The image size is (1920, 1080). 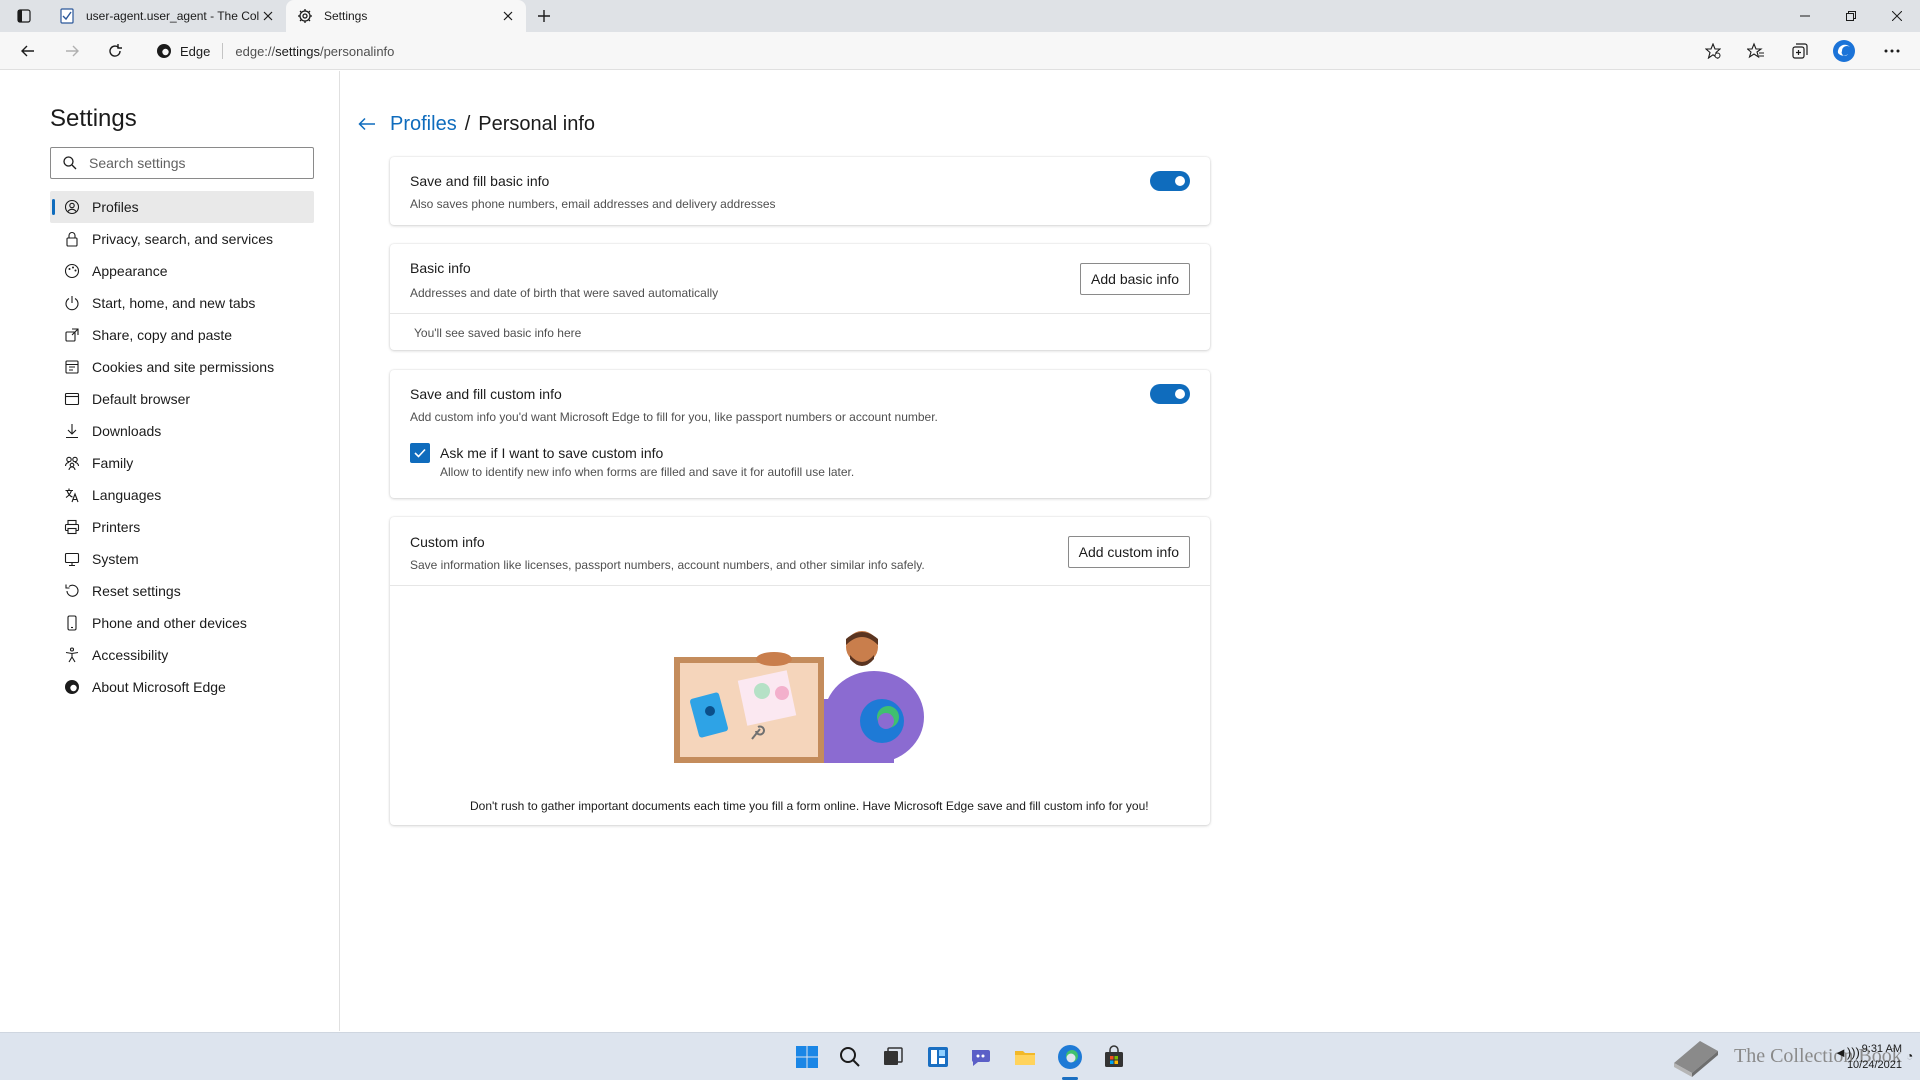 I want to click on address-bar: Edge edge://settings/personalinfo, so click(x=938, y=51).